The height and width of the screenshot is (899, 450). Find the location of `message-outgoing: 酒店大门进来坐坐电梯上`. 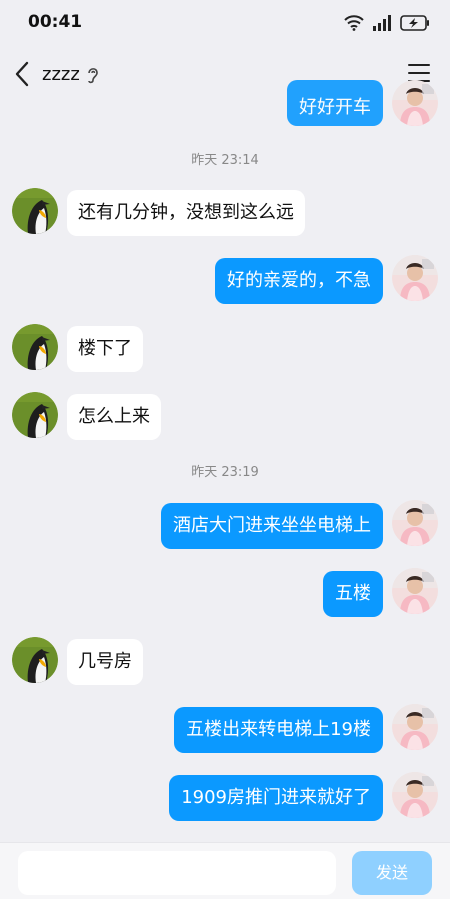

message-outgoing: 酒店大门进来坐坐电梯上 is located at coordinates (272, 526).